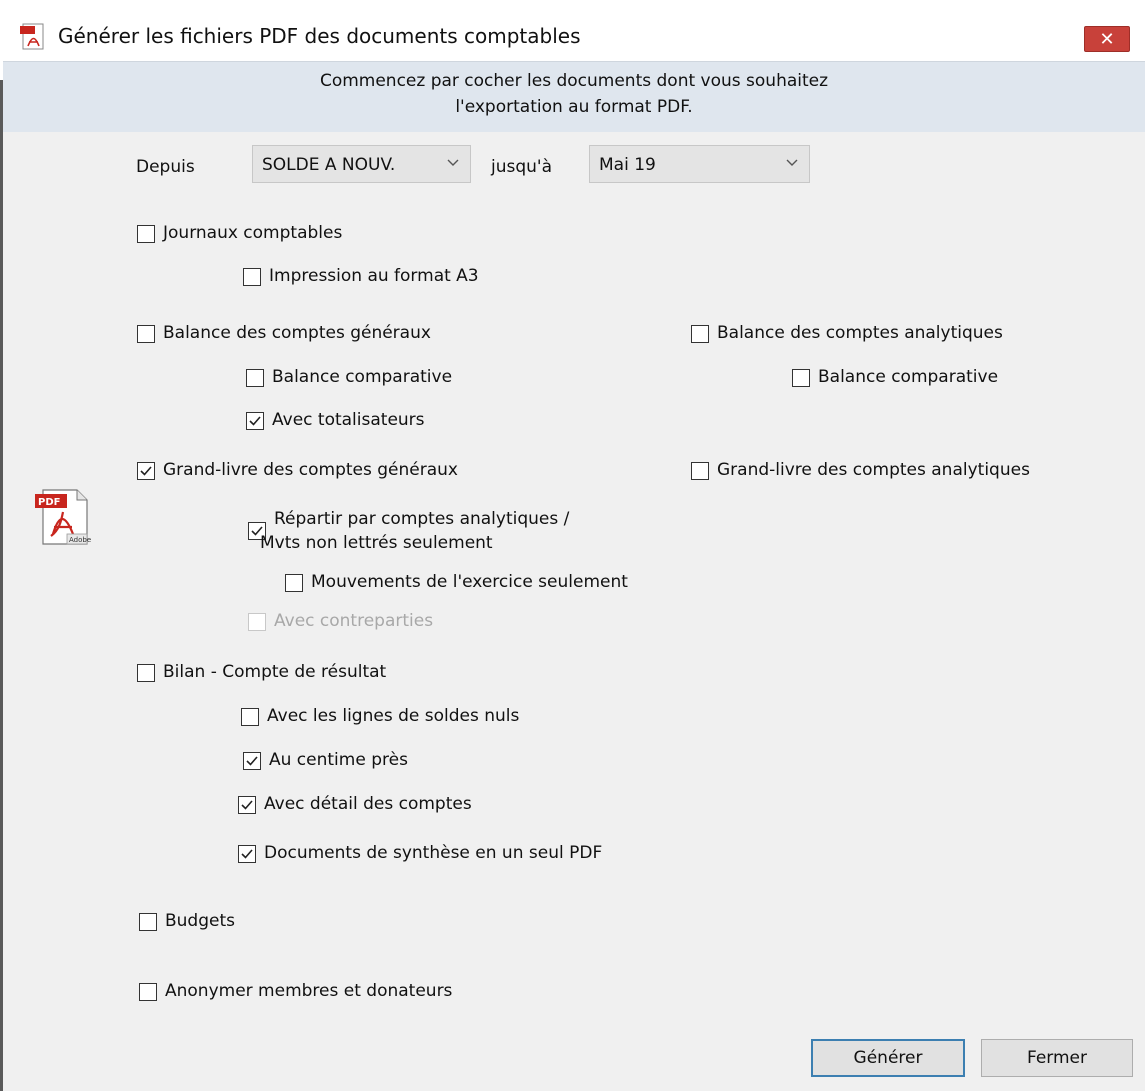 The width and height of the screenshot is (1145, 1091). What do you see at coordinates (165, 167) in the screenshot?
I see `from-label: Depuis` at bounding box center [165, 167].